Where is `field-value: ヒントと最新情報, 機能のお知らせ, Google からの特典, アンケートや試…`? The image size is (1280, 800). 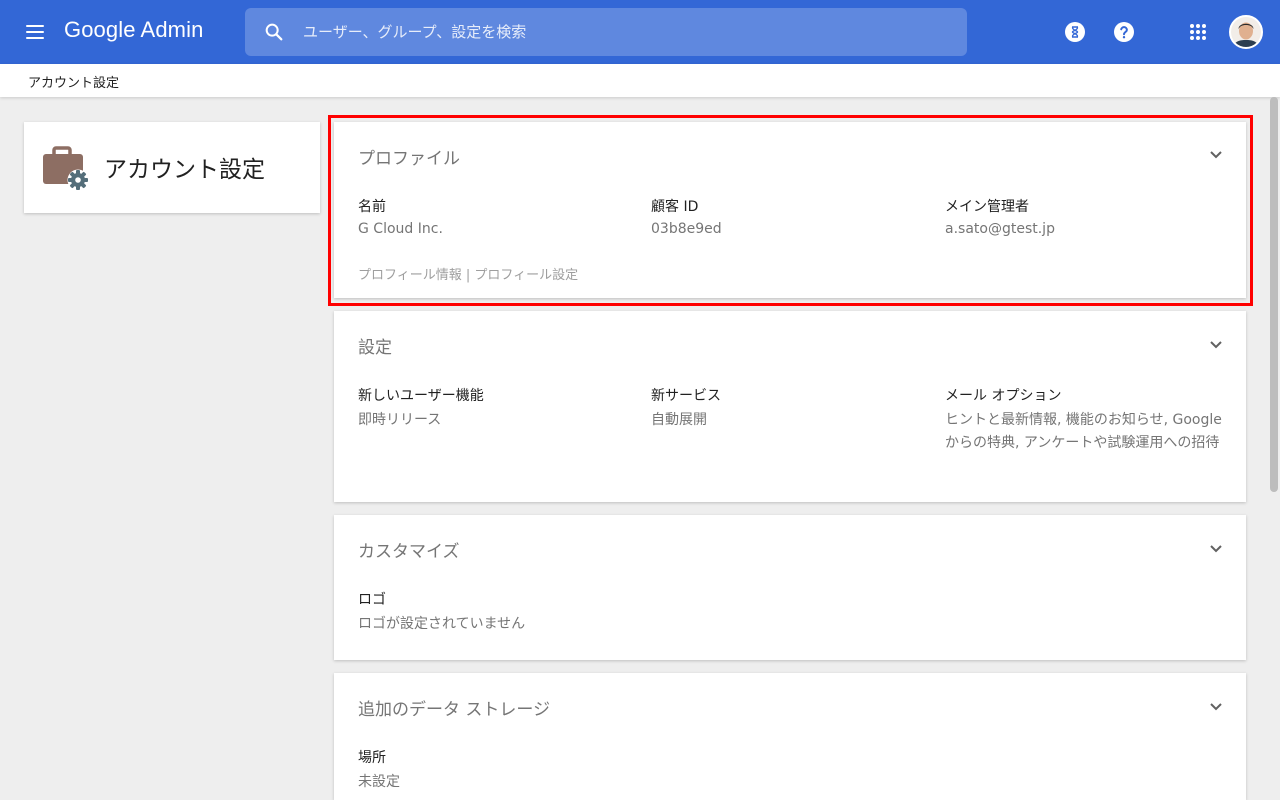 field-value: ヒントと最新情報, 機能のお知らせ, Google からの特典, アンケートや試… is located at coordinates (1083, 431).